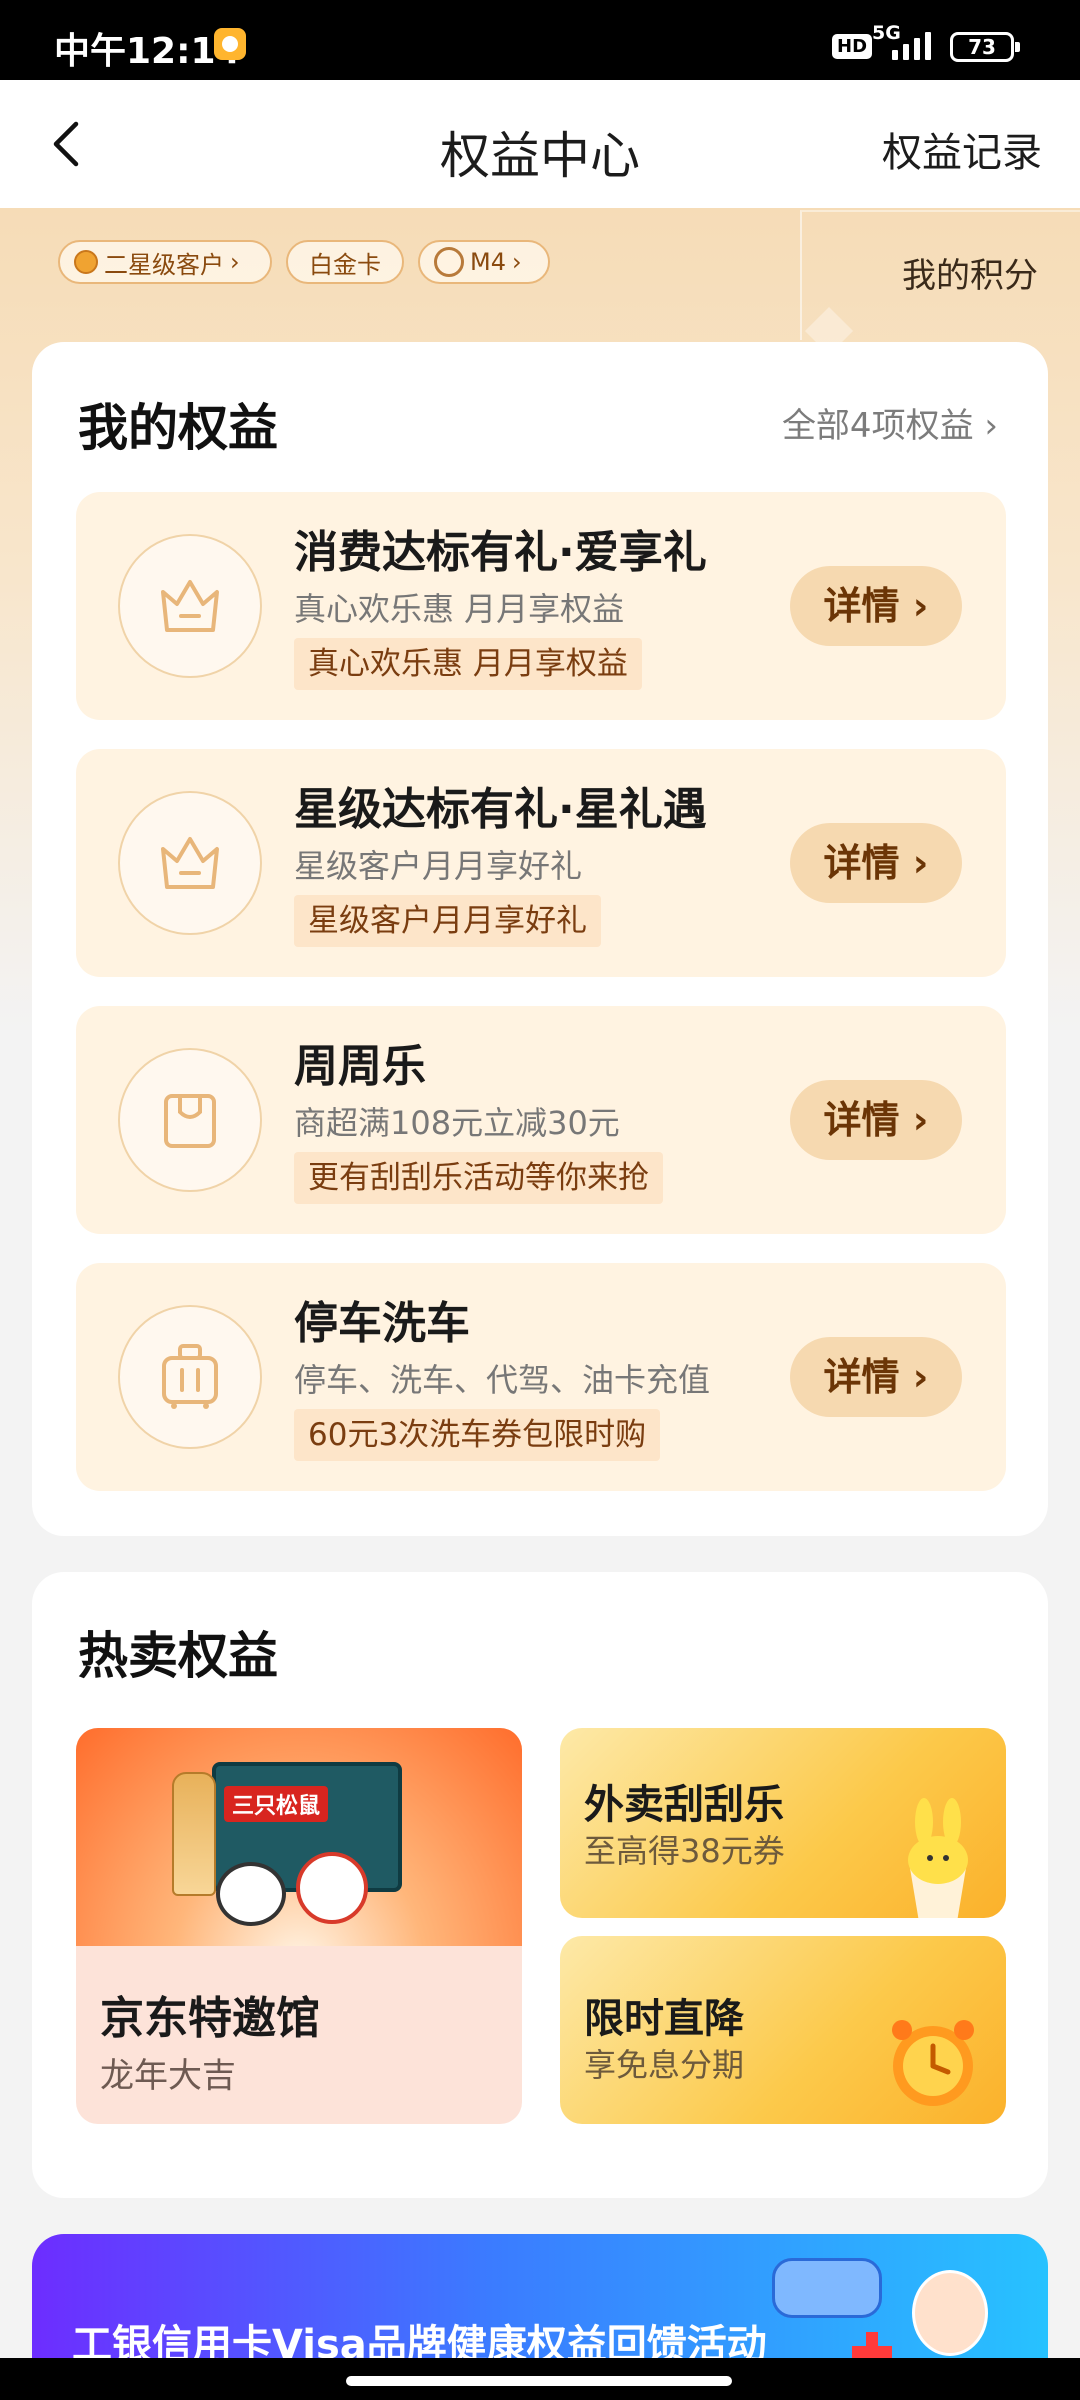 The width and height of the screenshot is (1080, 2400). I want to click on benefit-desc: 停车、洗车、代驾、油卡充值, so click(502, 1380).